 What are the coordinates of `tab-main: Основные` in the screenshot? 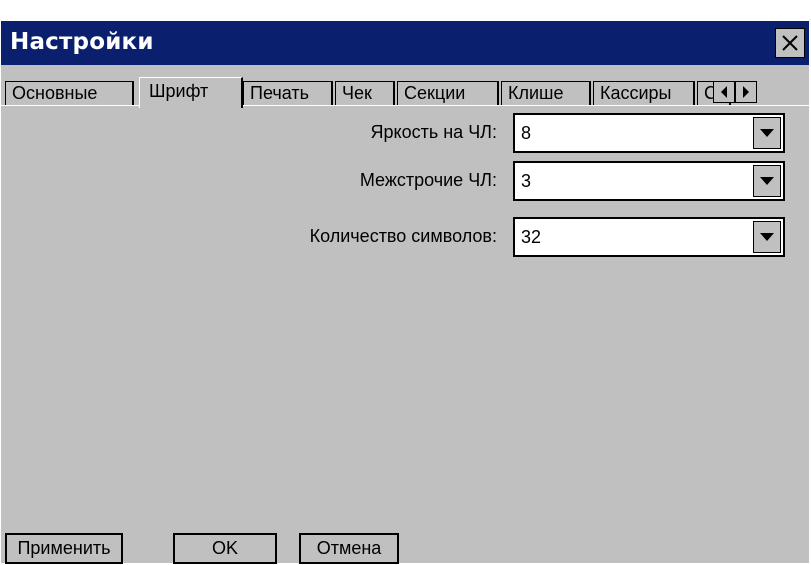 It's located at (69, 93).